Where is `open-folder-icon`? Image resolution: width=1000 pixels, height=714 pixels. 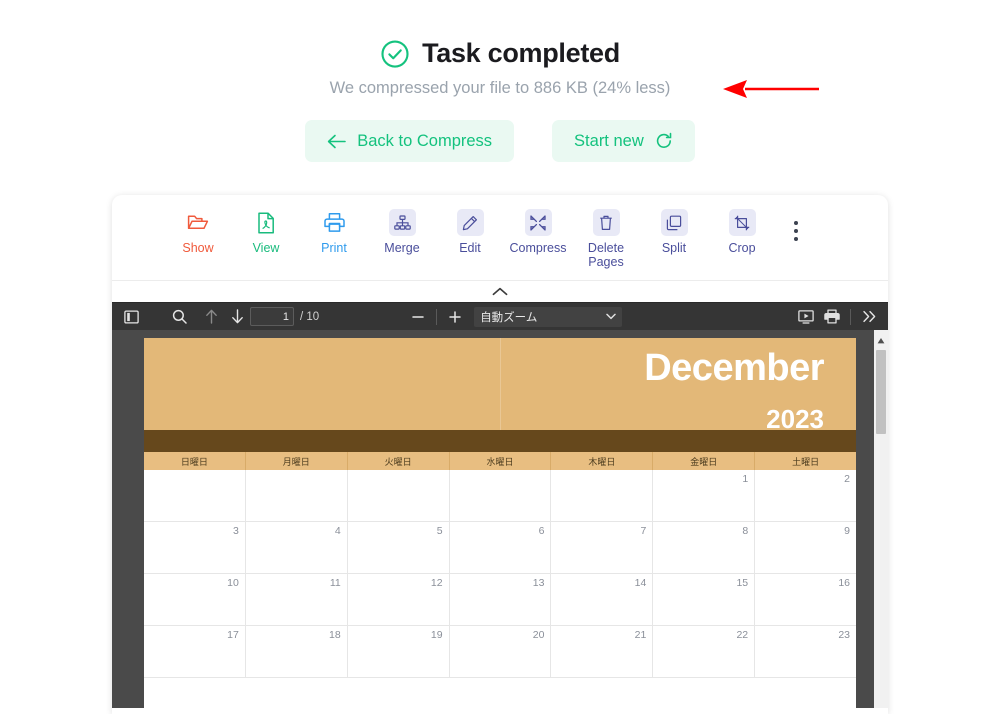
open-folder-icon is located at coordinates (198, 222).